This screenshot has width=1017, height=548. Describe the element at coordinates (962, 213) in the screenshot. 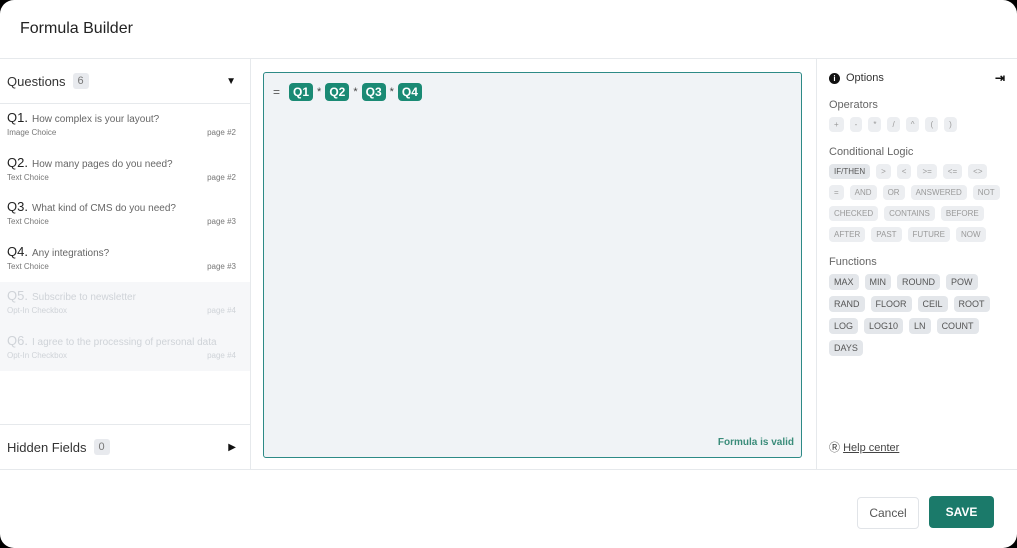

I see `logic-chip: BEFORE` at that location.